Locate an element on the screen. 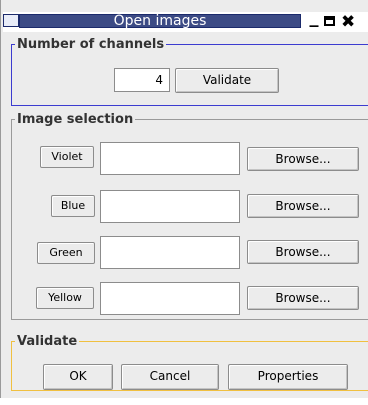  window-menu-icon is located at coordinates (11, 20).